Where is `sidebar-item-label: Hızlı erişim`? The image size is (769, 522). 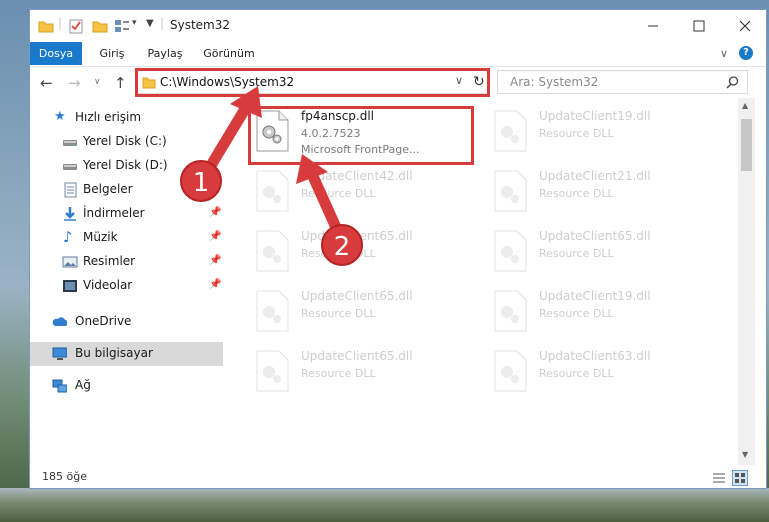 sidebar-item-label: Hızlı erişim is located at coordinates (108, 117).